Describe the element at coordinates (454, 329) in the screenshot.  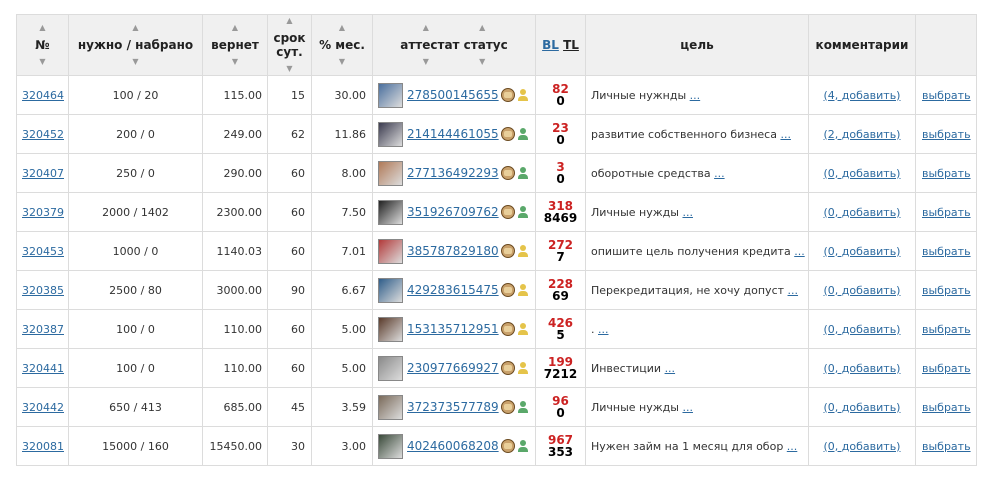
I see `wmid-link: 153135712951` at that location.